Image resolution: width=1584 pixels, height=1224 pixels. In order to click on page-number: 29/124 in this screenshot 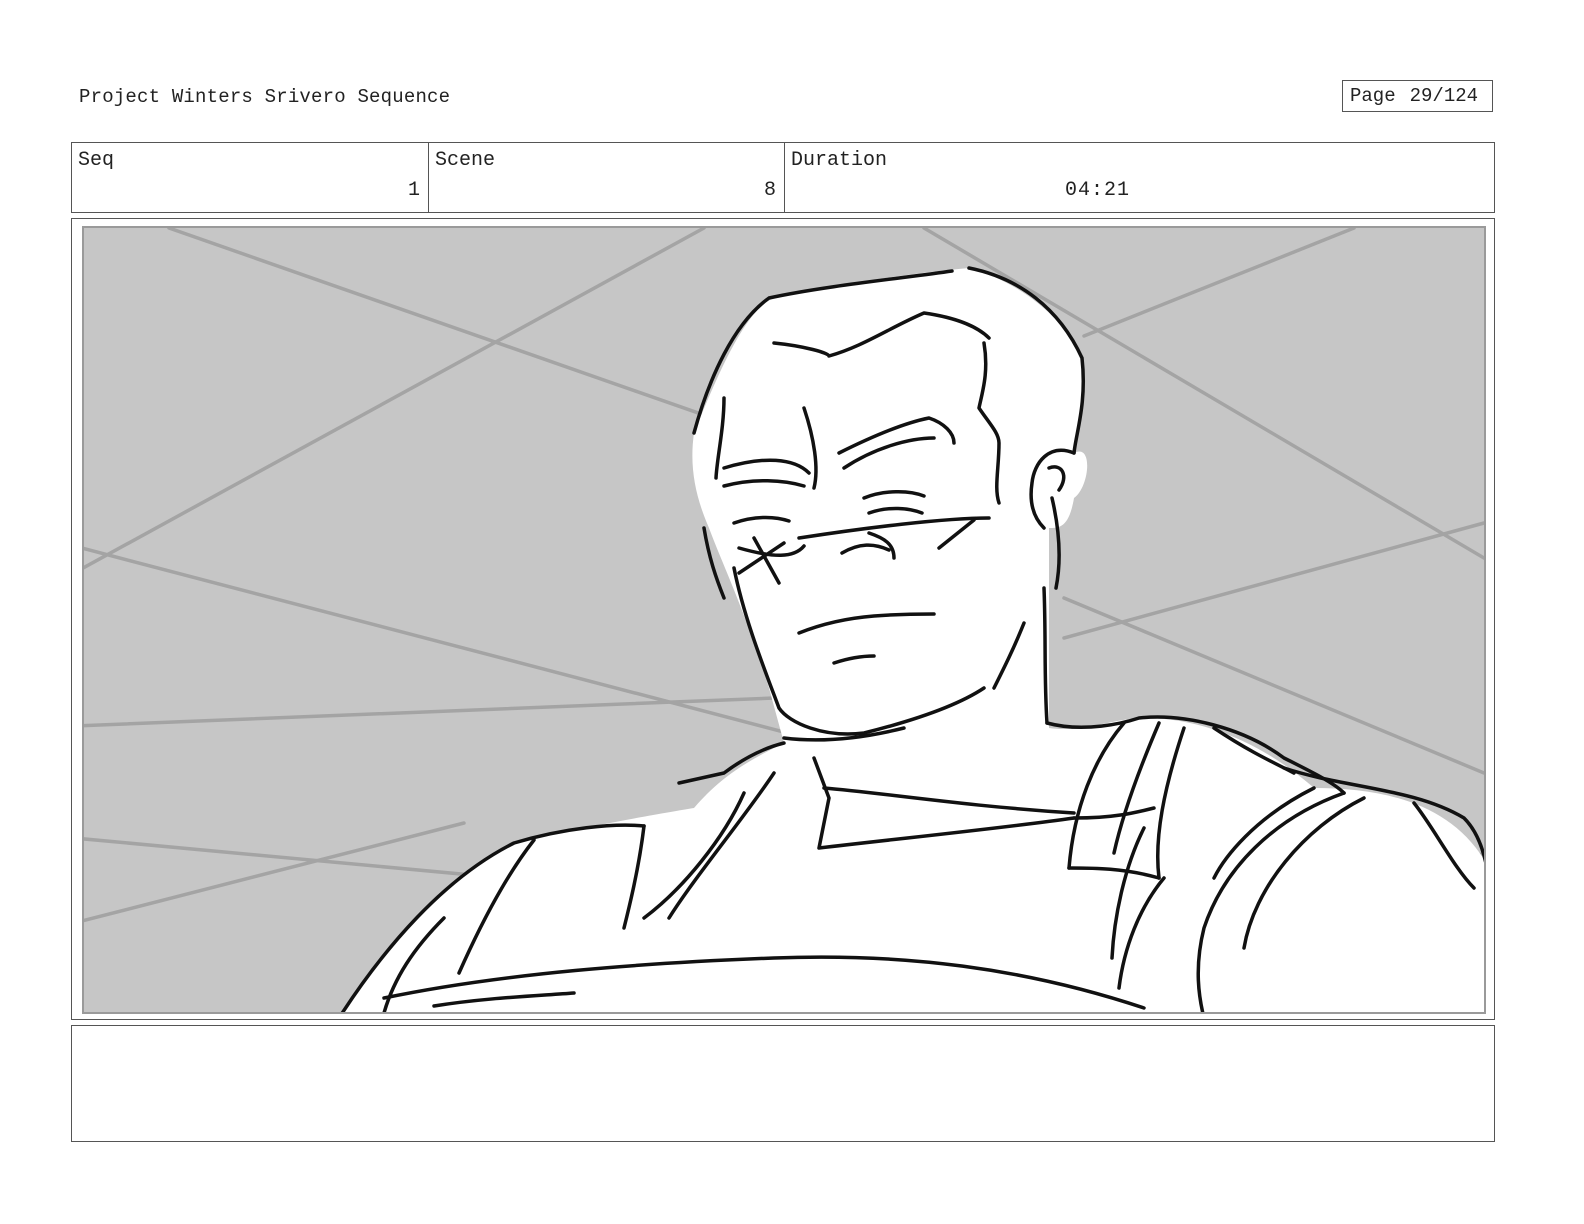, I will do `click(1444, 96)`.